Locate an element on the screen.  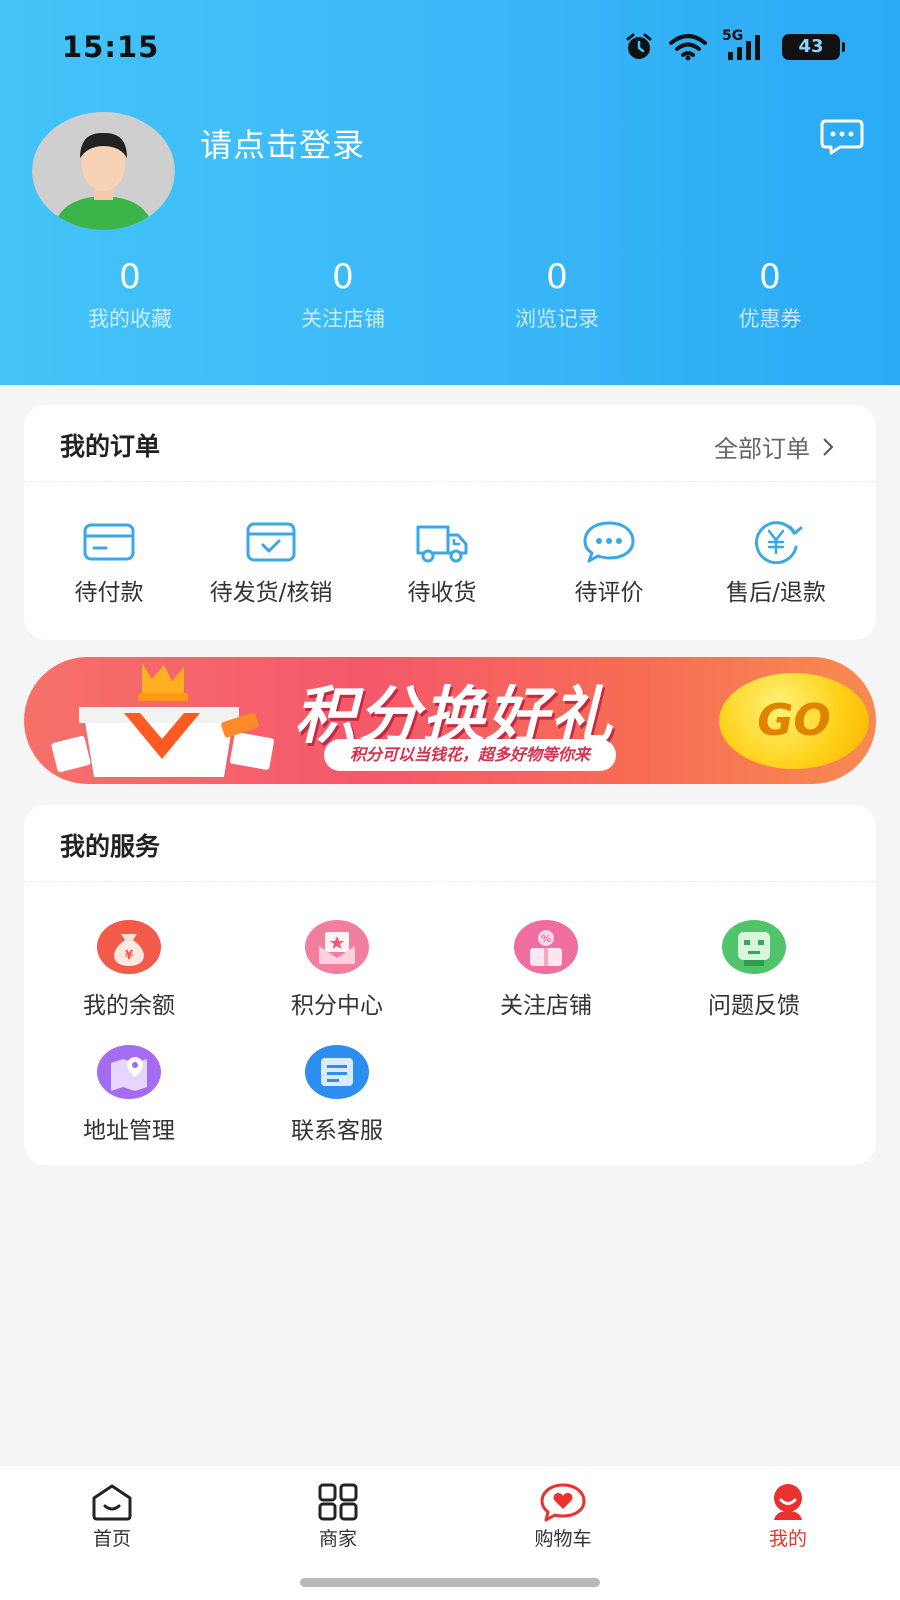
order-pending-shipment: 待发货/核销 is located at coordinates (271, 563).